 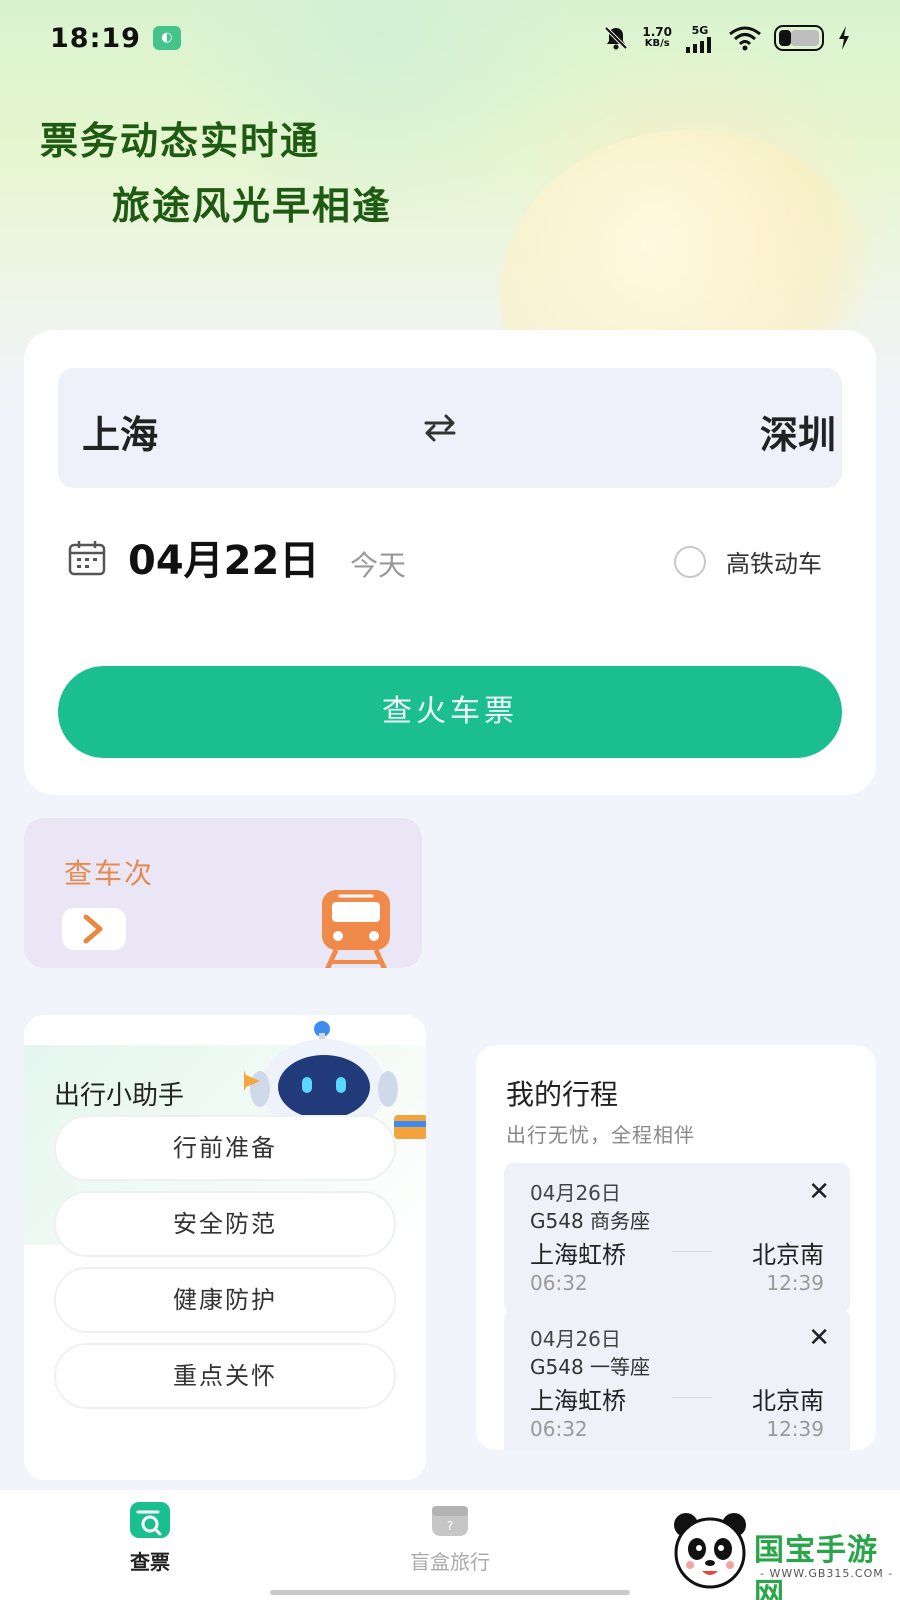 What do you see at coordinates (600, 1135) in the screenshot?
I see `my-trips-subtitle: 出行无忧，全程相伴` at bounding box center [600, 1135].